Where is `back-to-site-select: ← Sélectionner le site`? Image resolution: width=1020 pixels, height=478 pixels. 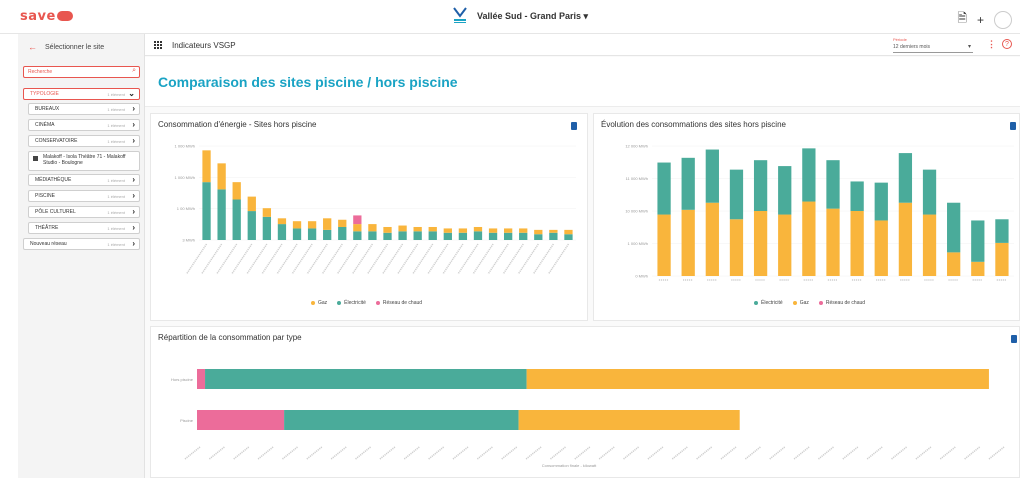
back-to-site-select: ← Sélectionner le site is located at coordinates (81, 47).